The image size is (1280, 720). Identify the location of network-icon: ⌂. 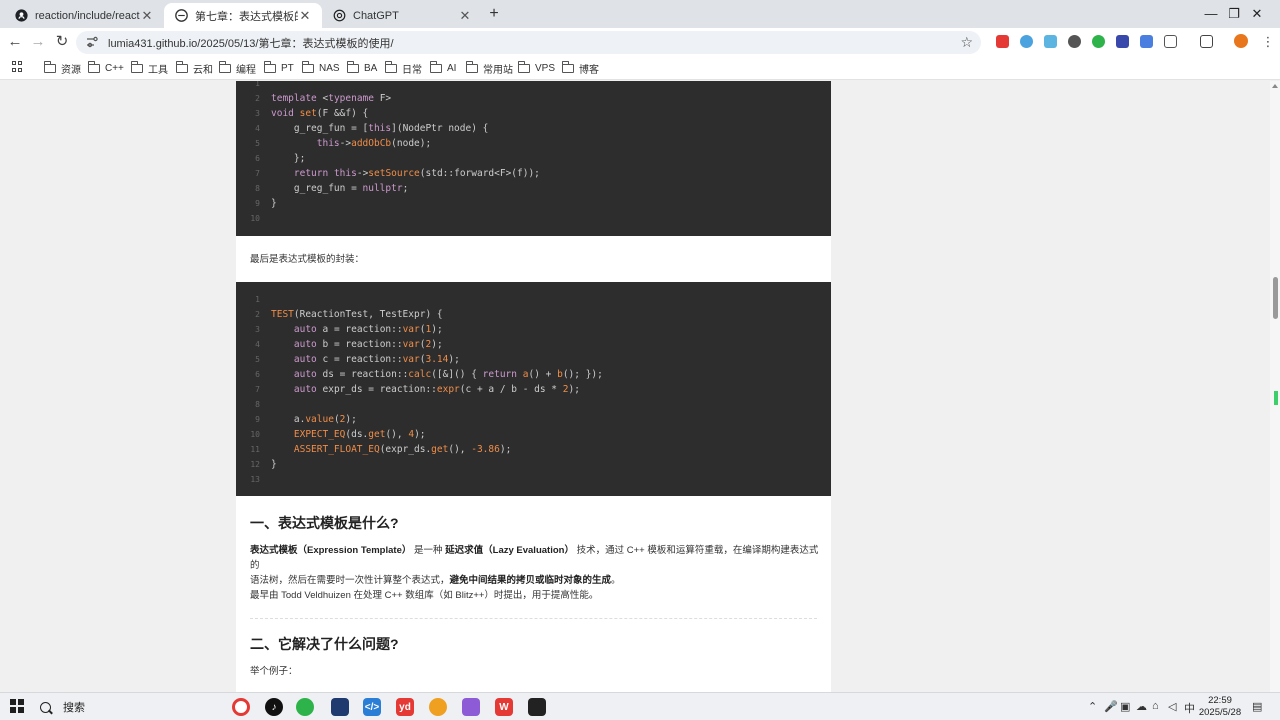
(1155, 706).